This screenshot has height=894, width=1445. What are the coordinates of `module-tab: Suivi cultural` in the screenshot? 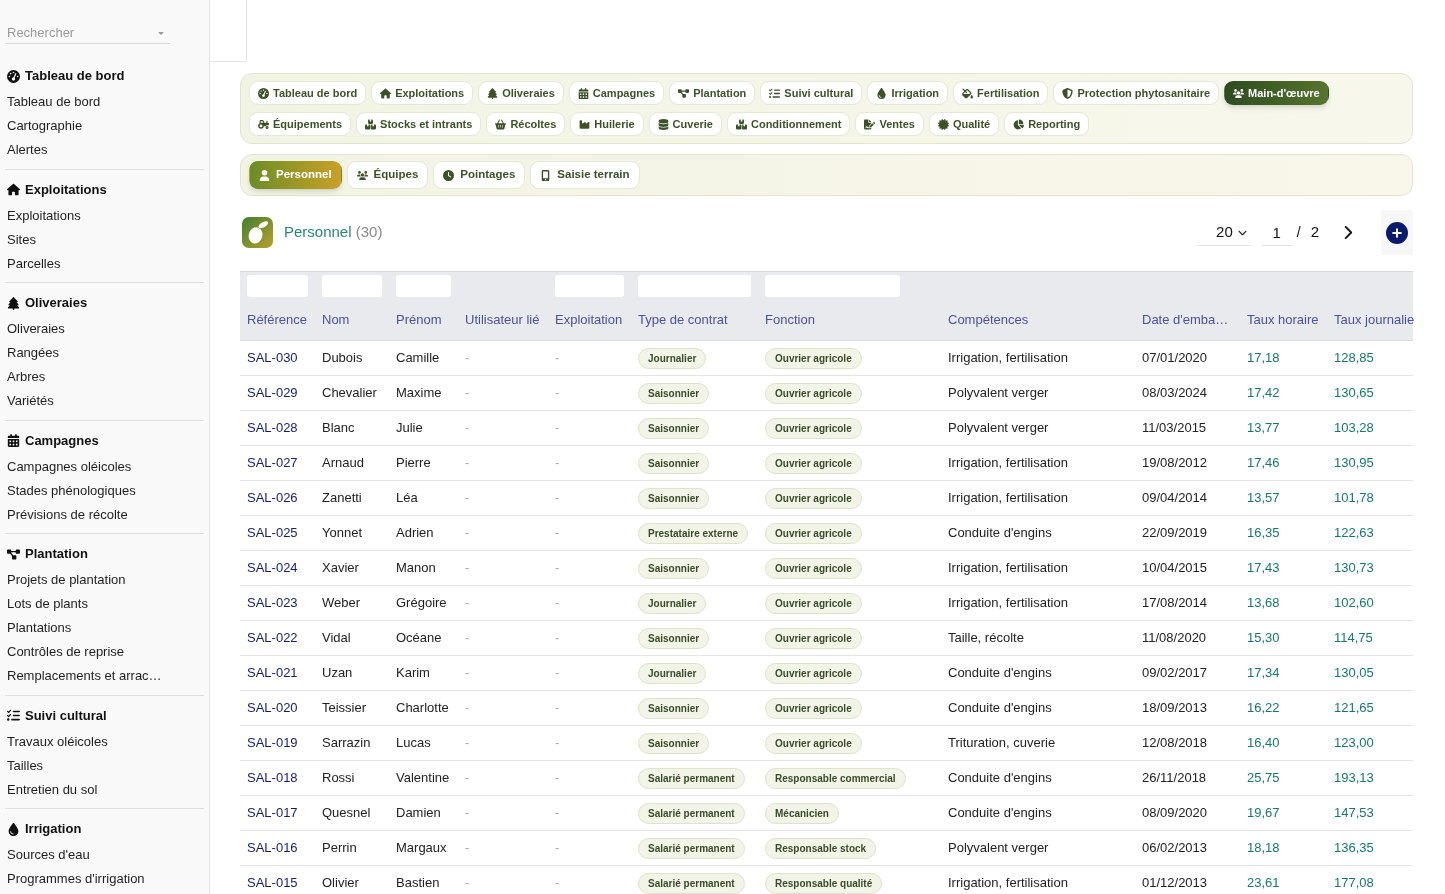 It's located at (811, 93).